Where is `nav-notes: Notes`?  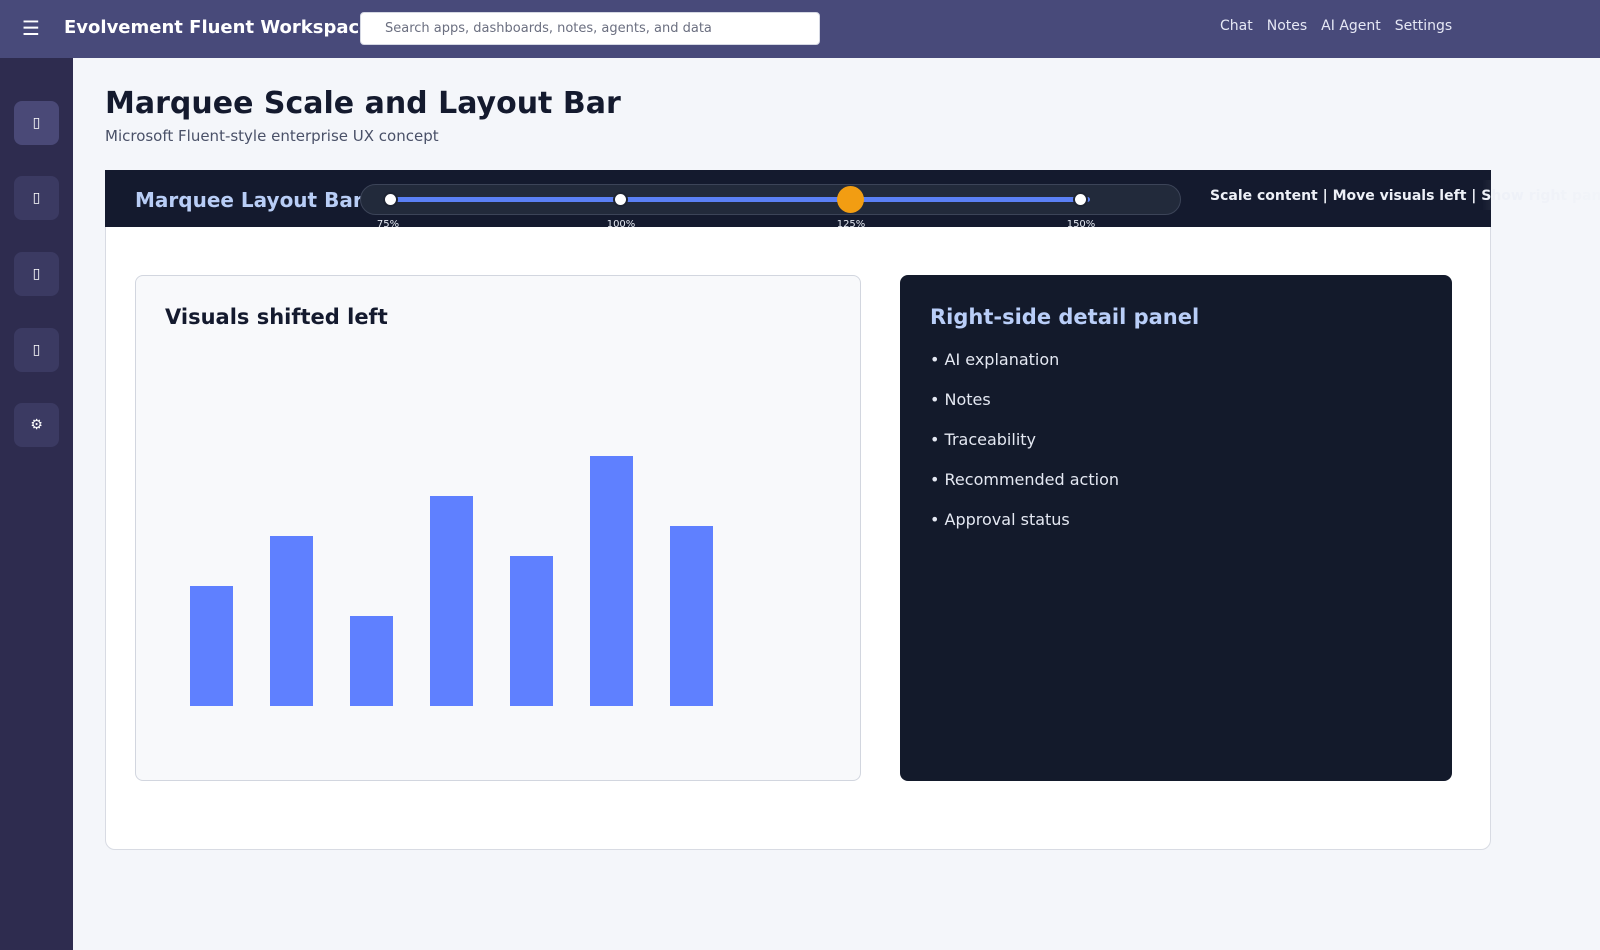
nav-notes: Notes is located at coordinates (1287, 26).